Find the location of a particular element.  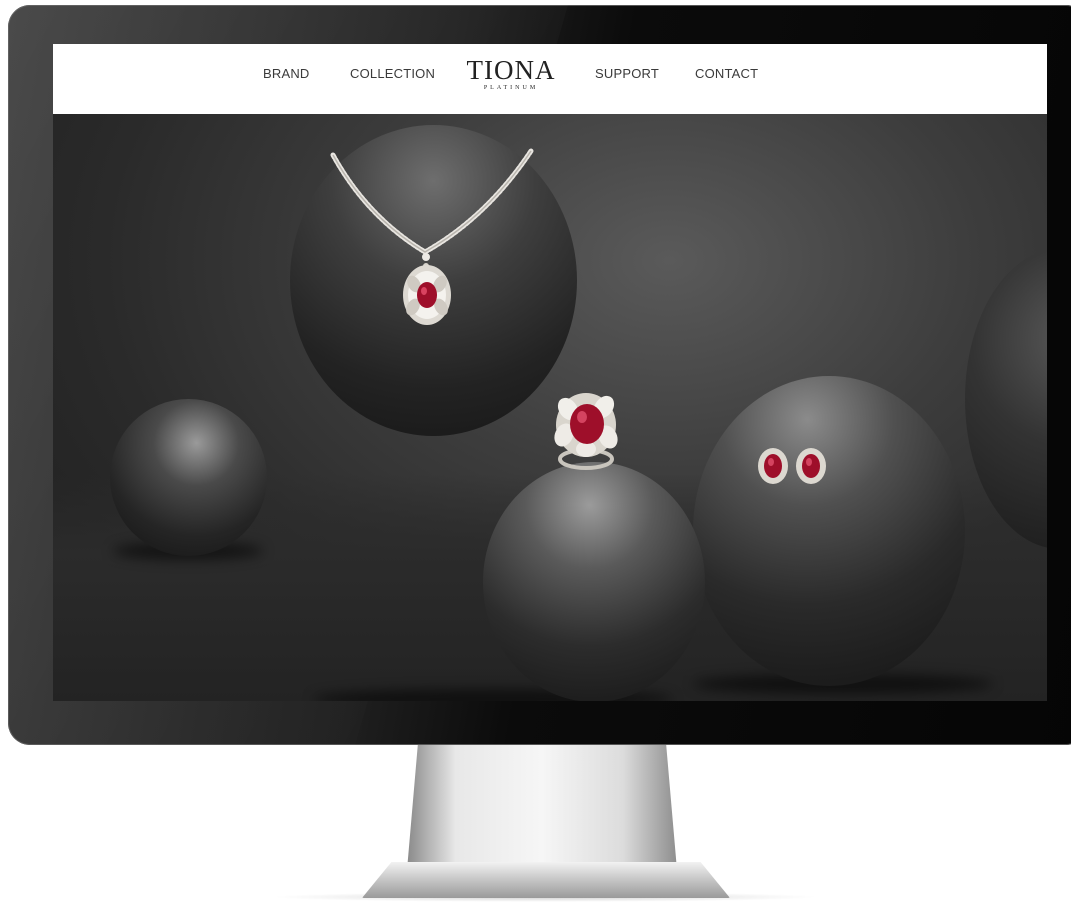

nav-contact-link: CONTACT is located at coordinates (726, 73).